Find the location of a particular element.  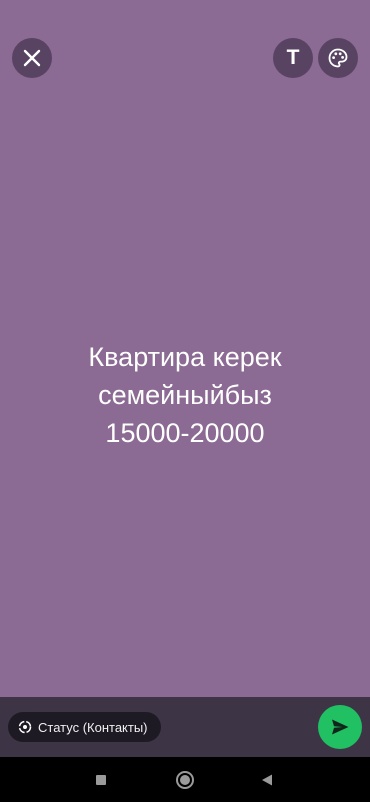

close-icon is located at coordinates (32, 58).